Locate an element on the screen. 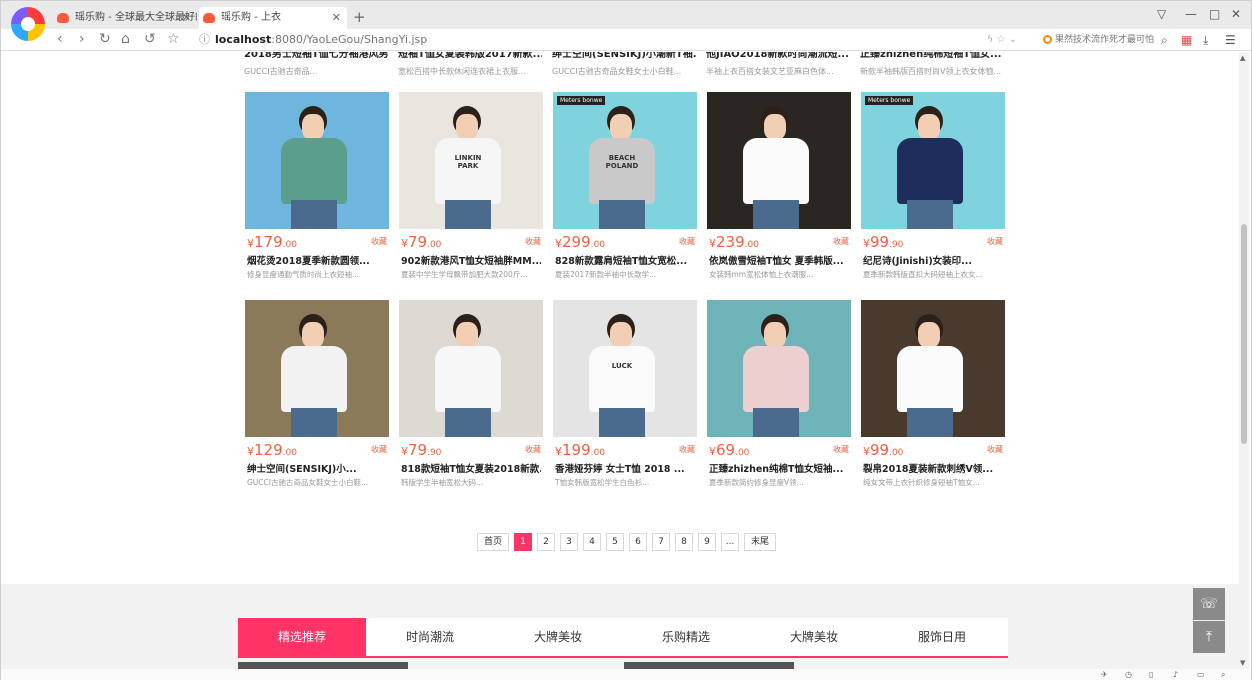 This screenshot has width=1252, height=680. browser-tab-active: 瑶乐购 - 上衣 ✕ is located at coordinates (273, 18).